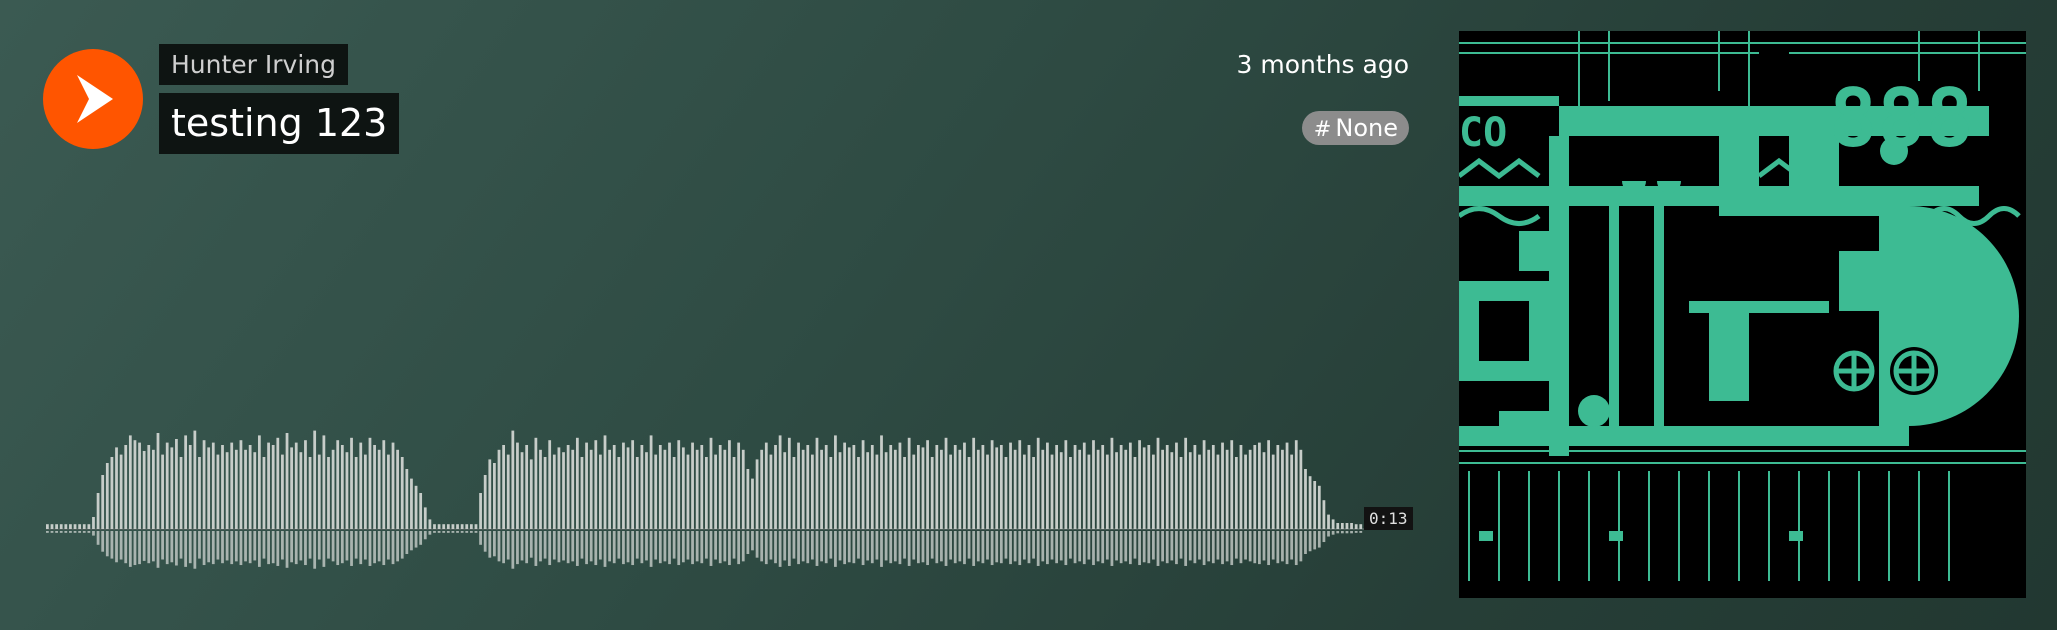  Describe the element at coordinates (254, 64) in the screenshot. I see `artist-name-link: Hunter Irving` at that location.